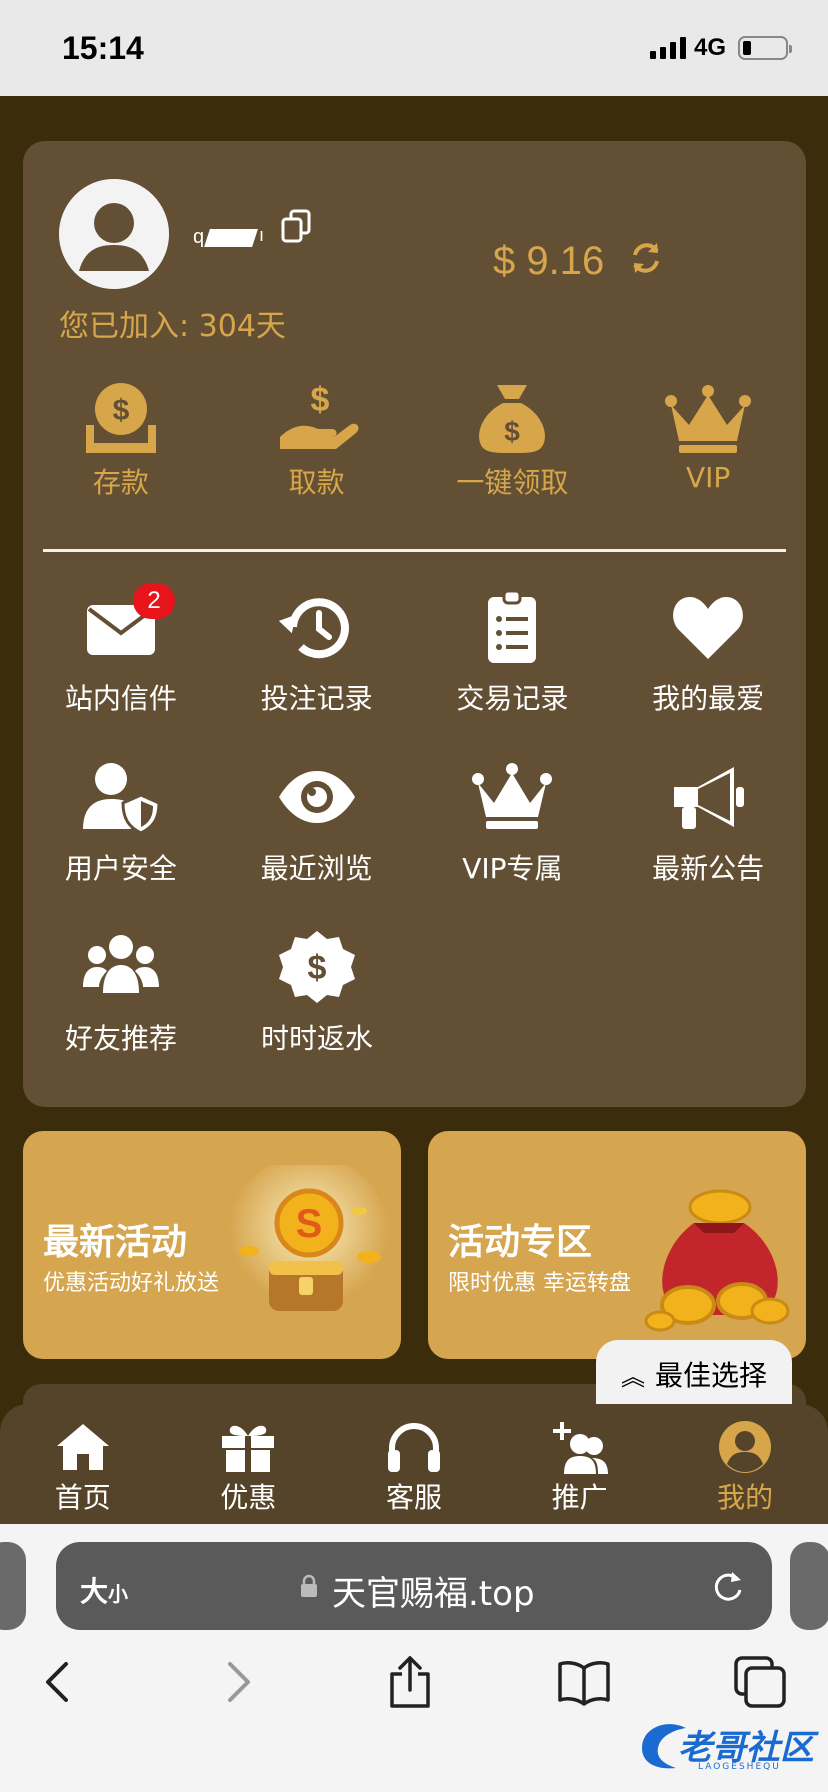 Image resolution: width=828 pixels, height=1792 pixels. Describe the element at coordinates (316, 797) in the screenshot. I see `eye-icon` at that location.